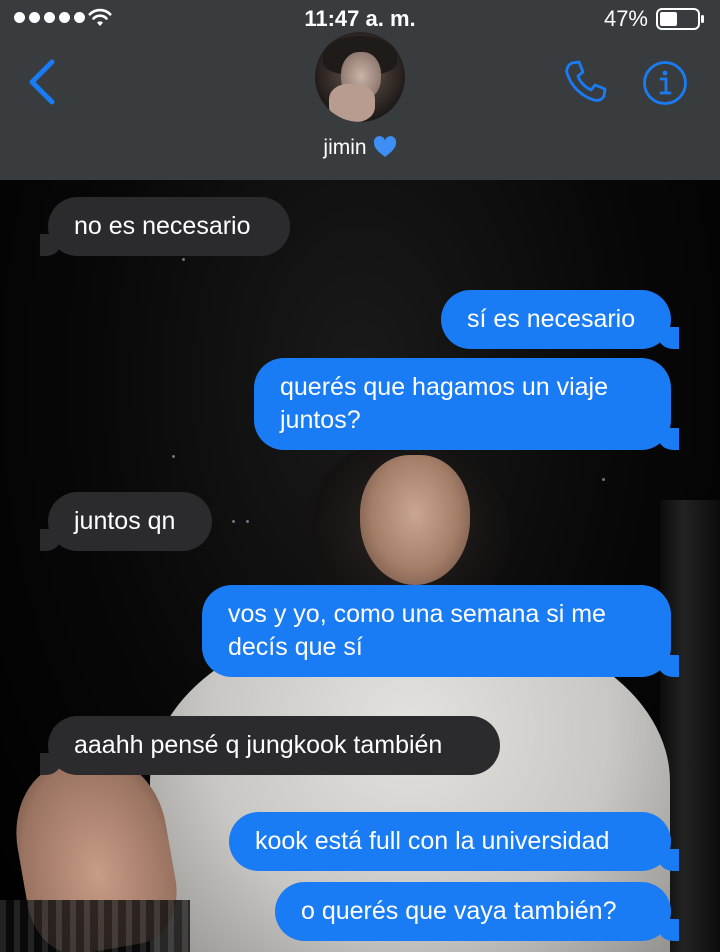  What do you see at coordinates (345, 147) in the screenshot?
I see `contact-name-text: jimin` at bounding box center [345, 147].